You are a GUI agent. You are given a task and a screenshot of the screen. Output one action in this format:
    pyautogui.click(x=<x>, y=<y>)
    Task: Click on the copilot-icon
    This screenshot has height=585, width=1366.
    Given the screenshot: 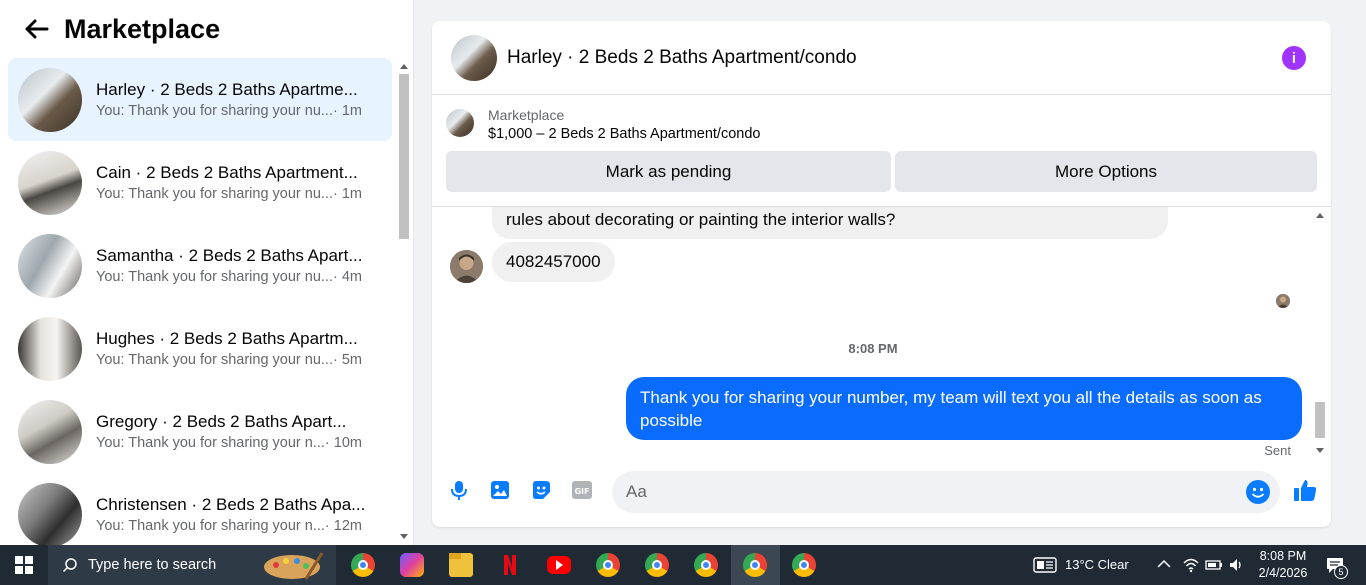 What is the action you would take?
    pyautogui.click(x=412, y=565)
    